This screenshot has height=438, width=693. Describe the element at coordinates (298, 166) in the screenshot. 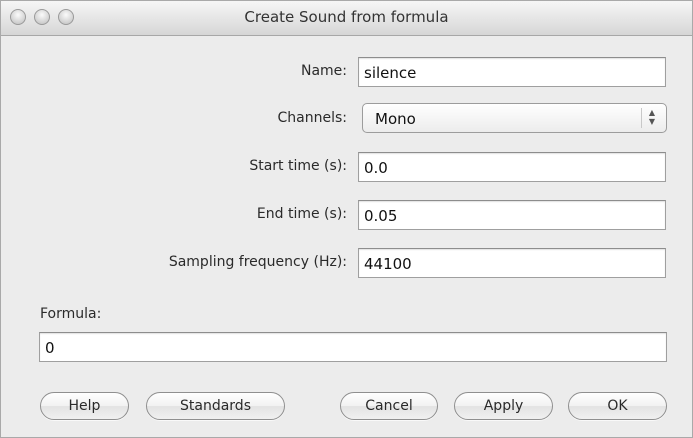

I see `start-time-label: Start time (s):` at that location.